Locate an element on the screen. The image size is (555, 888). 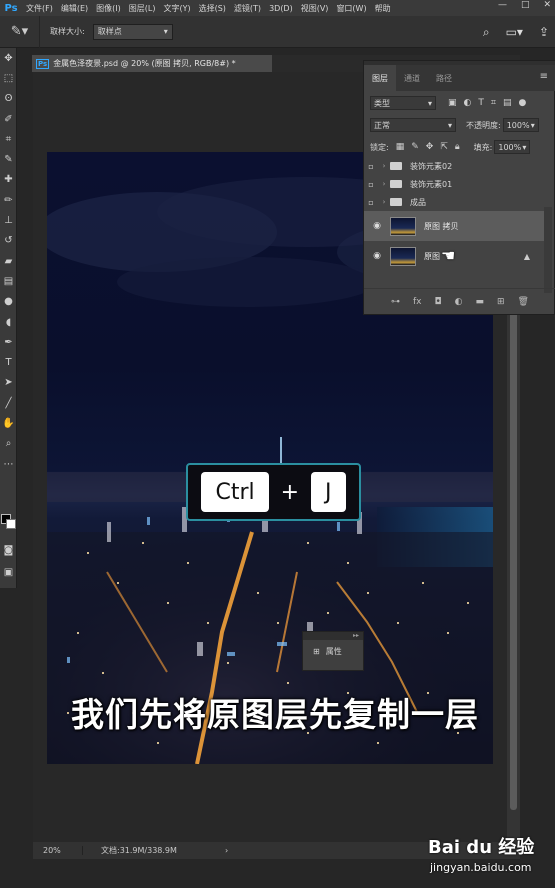
lock-all-icon: 🔒︎ is located at coordinates (457, 147).